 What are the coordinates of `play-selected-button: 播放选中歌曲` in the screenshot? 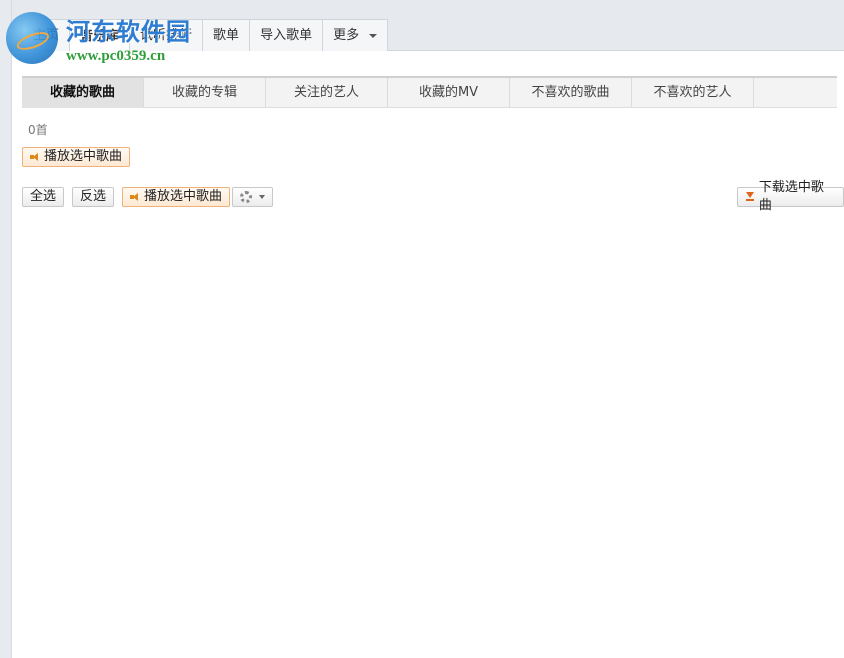 It's located at (176, 197).